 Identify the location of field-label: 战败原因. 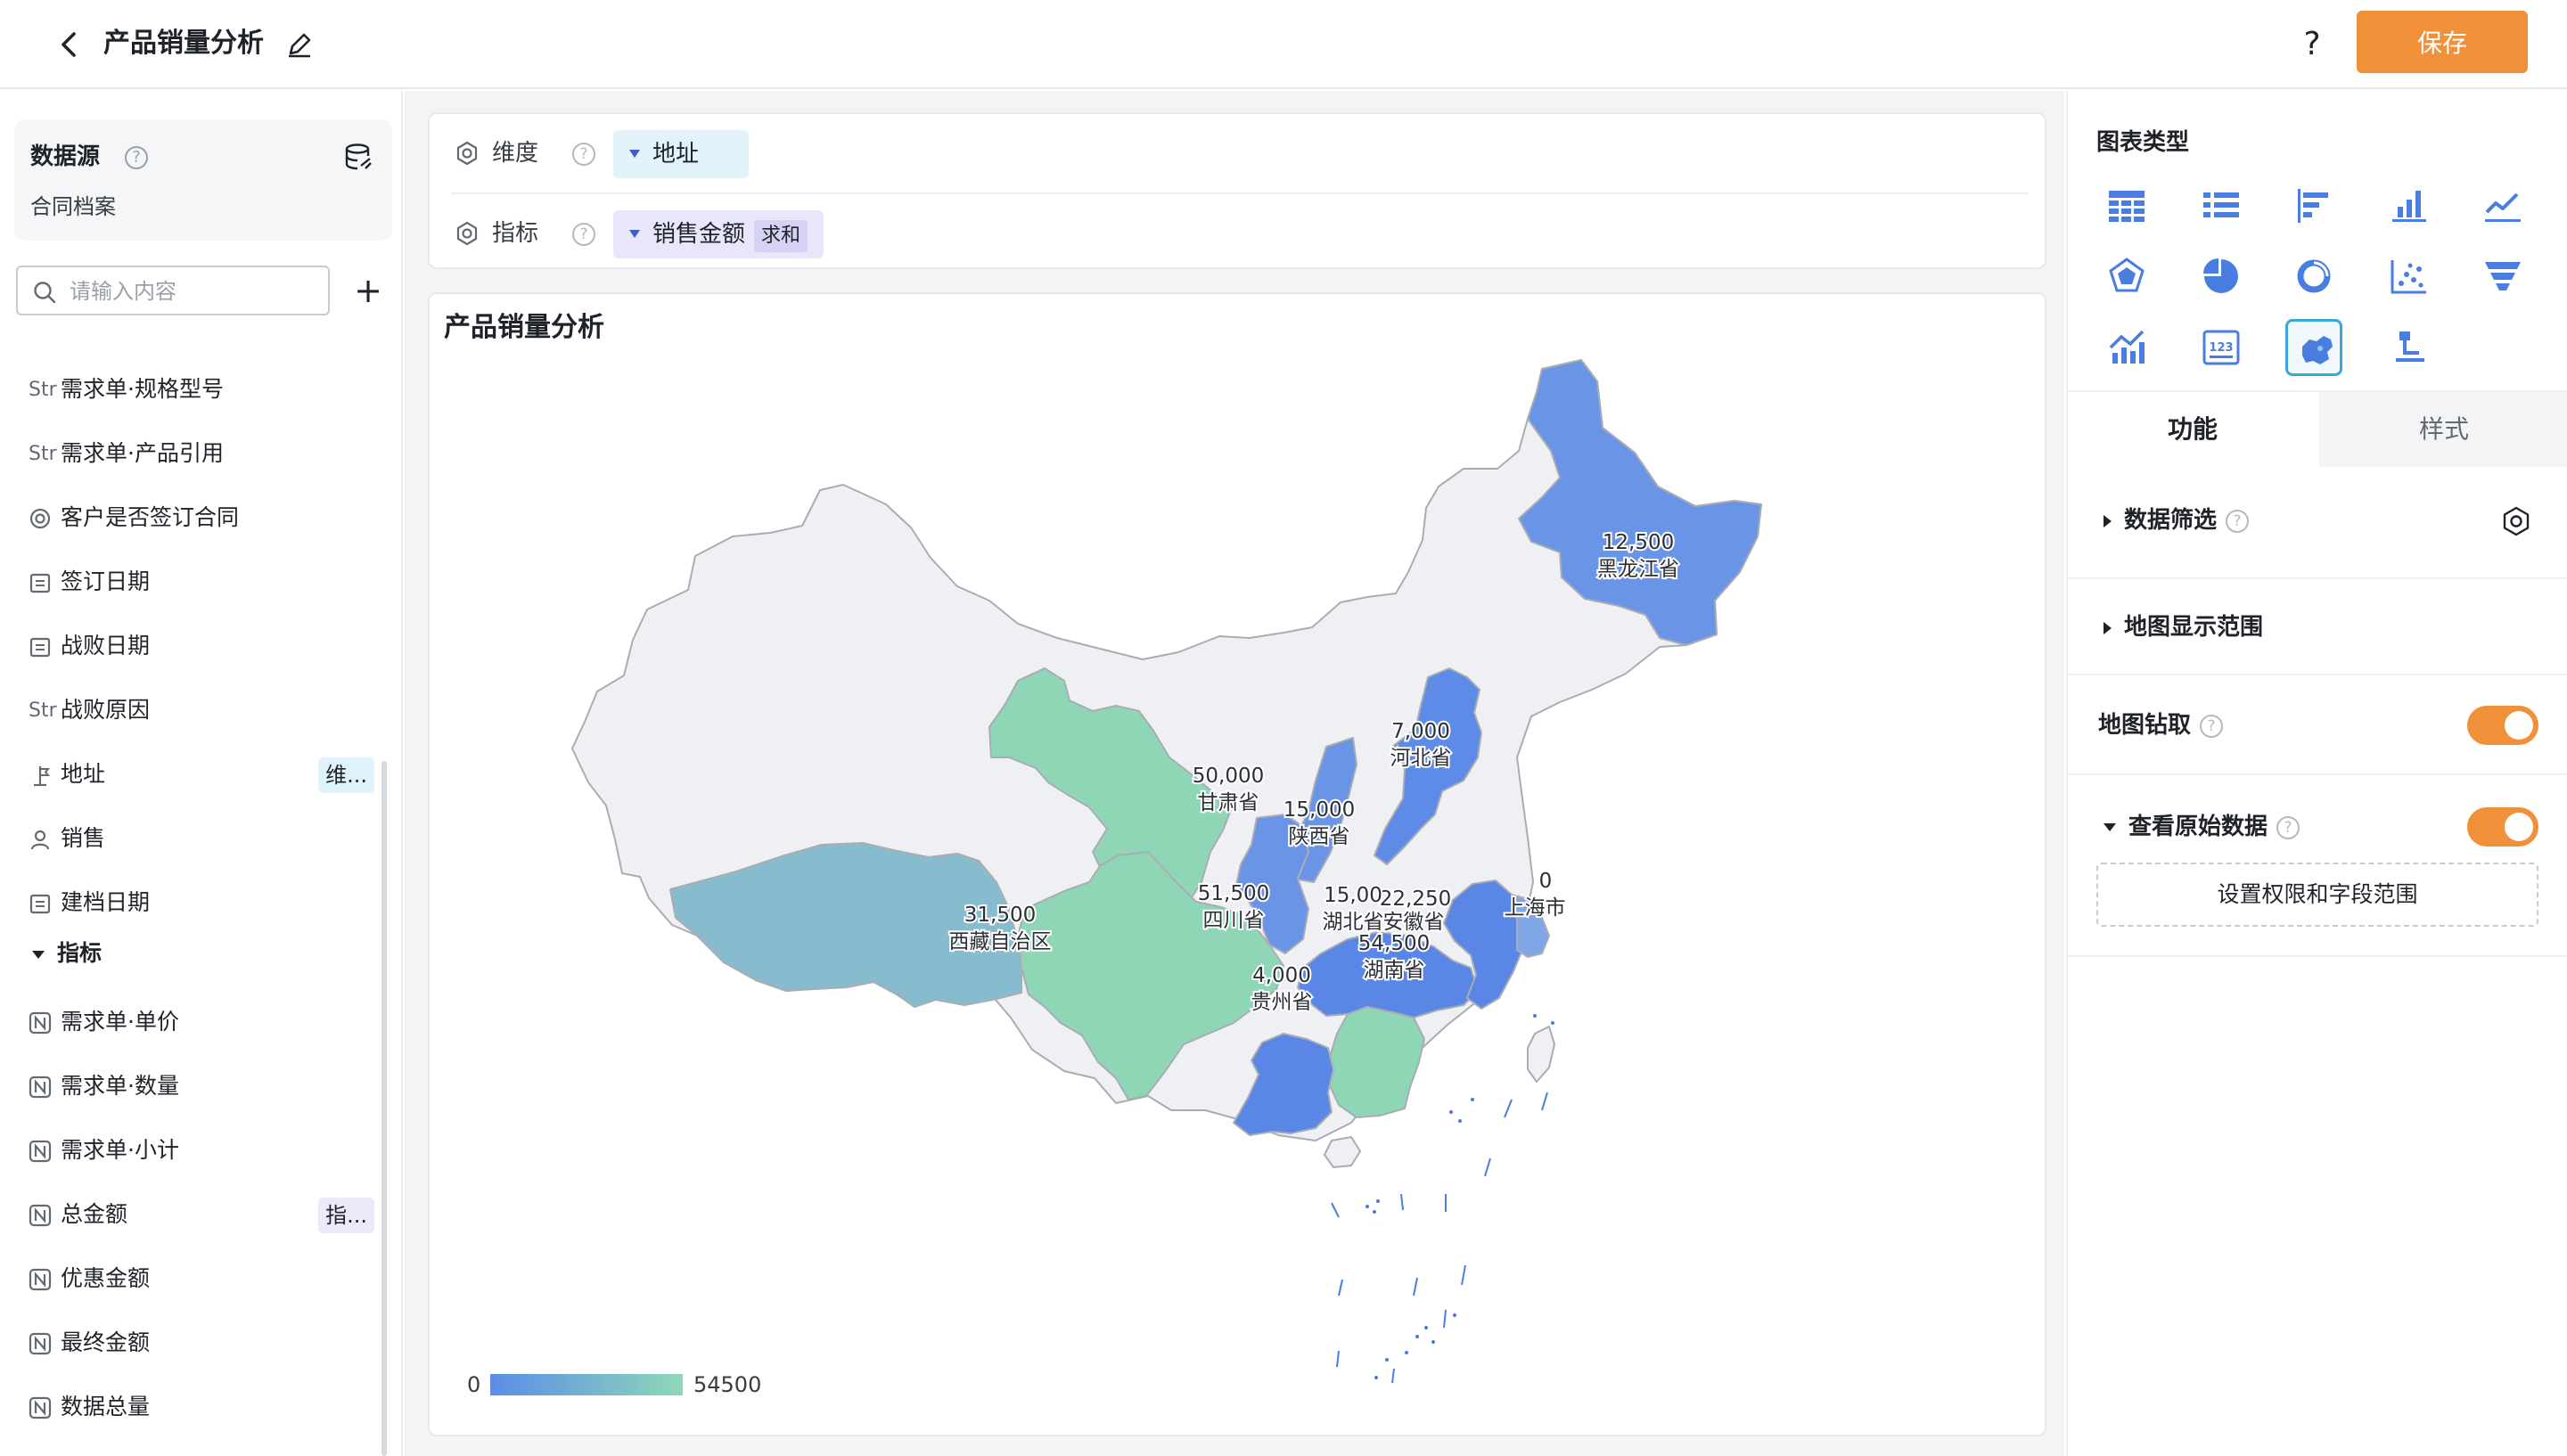
(106, 710).